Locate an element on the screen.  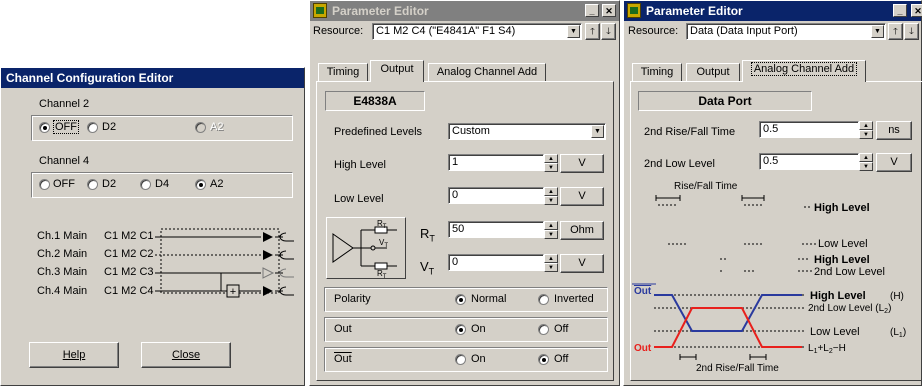
low-level-unit-button: V is located at coordinates (582, 196).